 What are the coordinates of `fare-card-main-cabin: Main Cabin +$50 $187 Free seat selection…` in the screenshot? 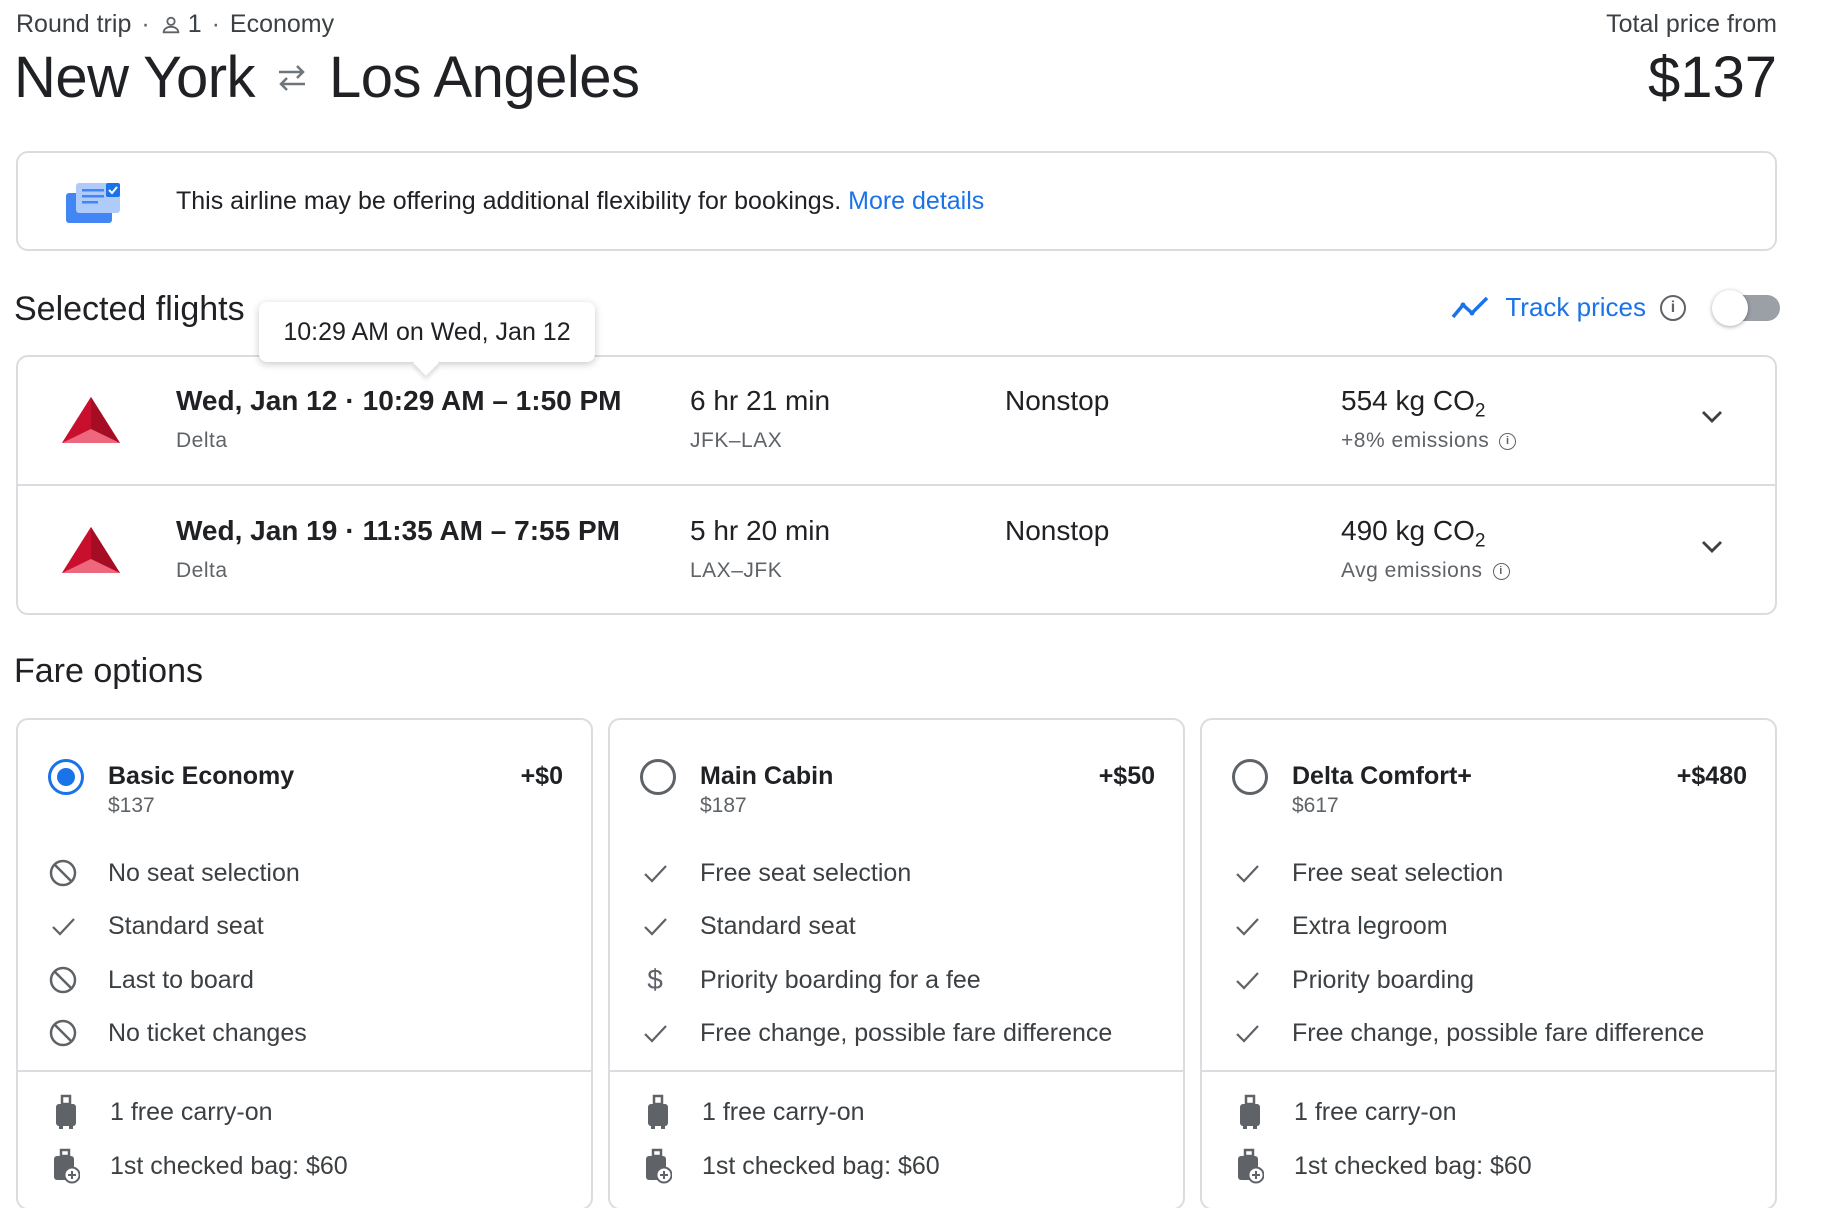 It's located at (896, 963).